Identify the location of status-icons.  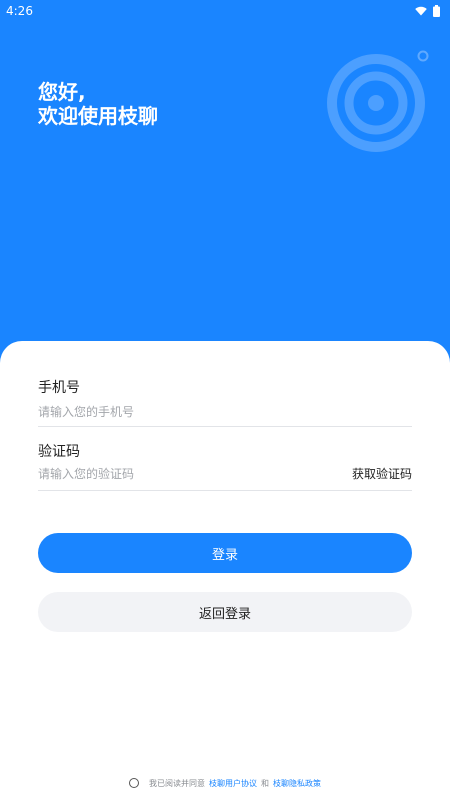
(427, 11).